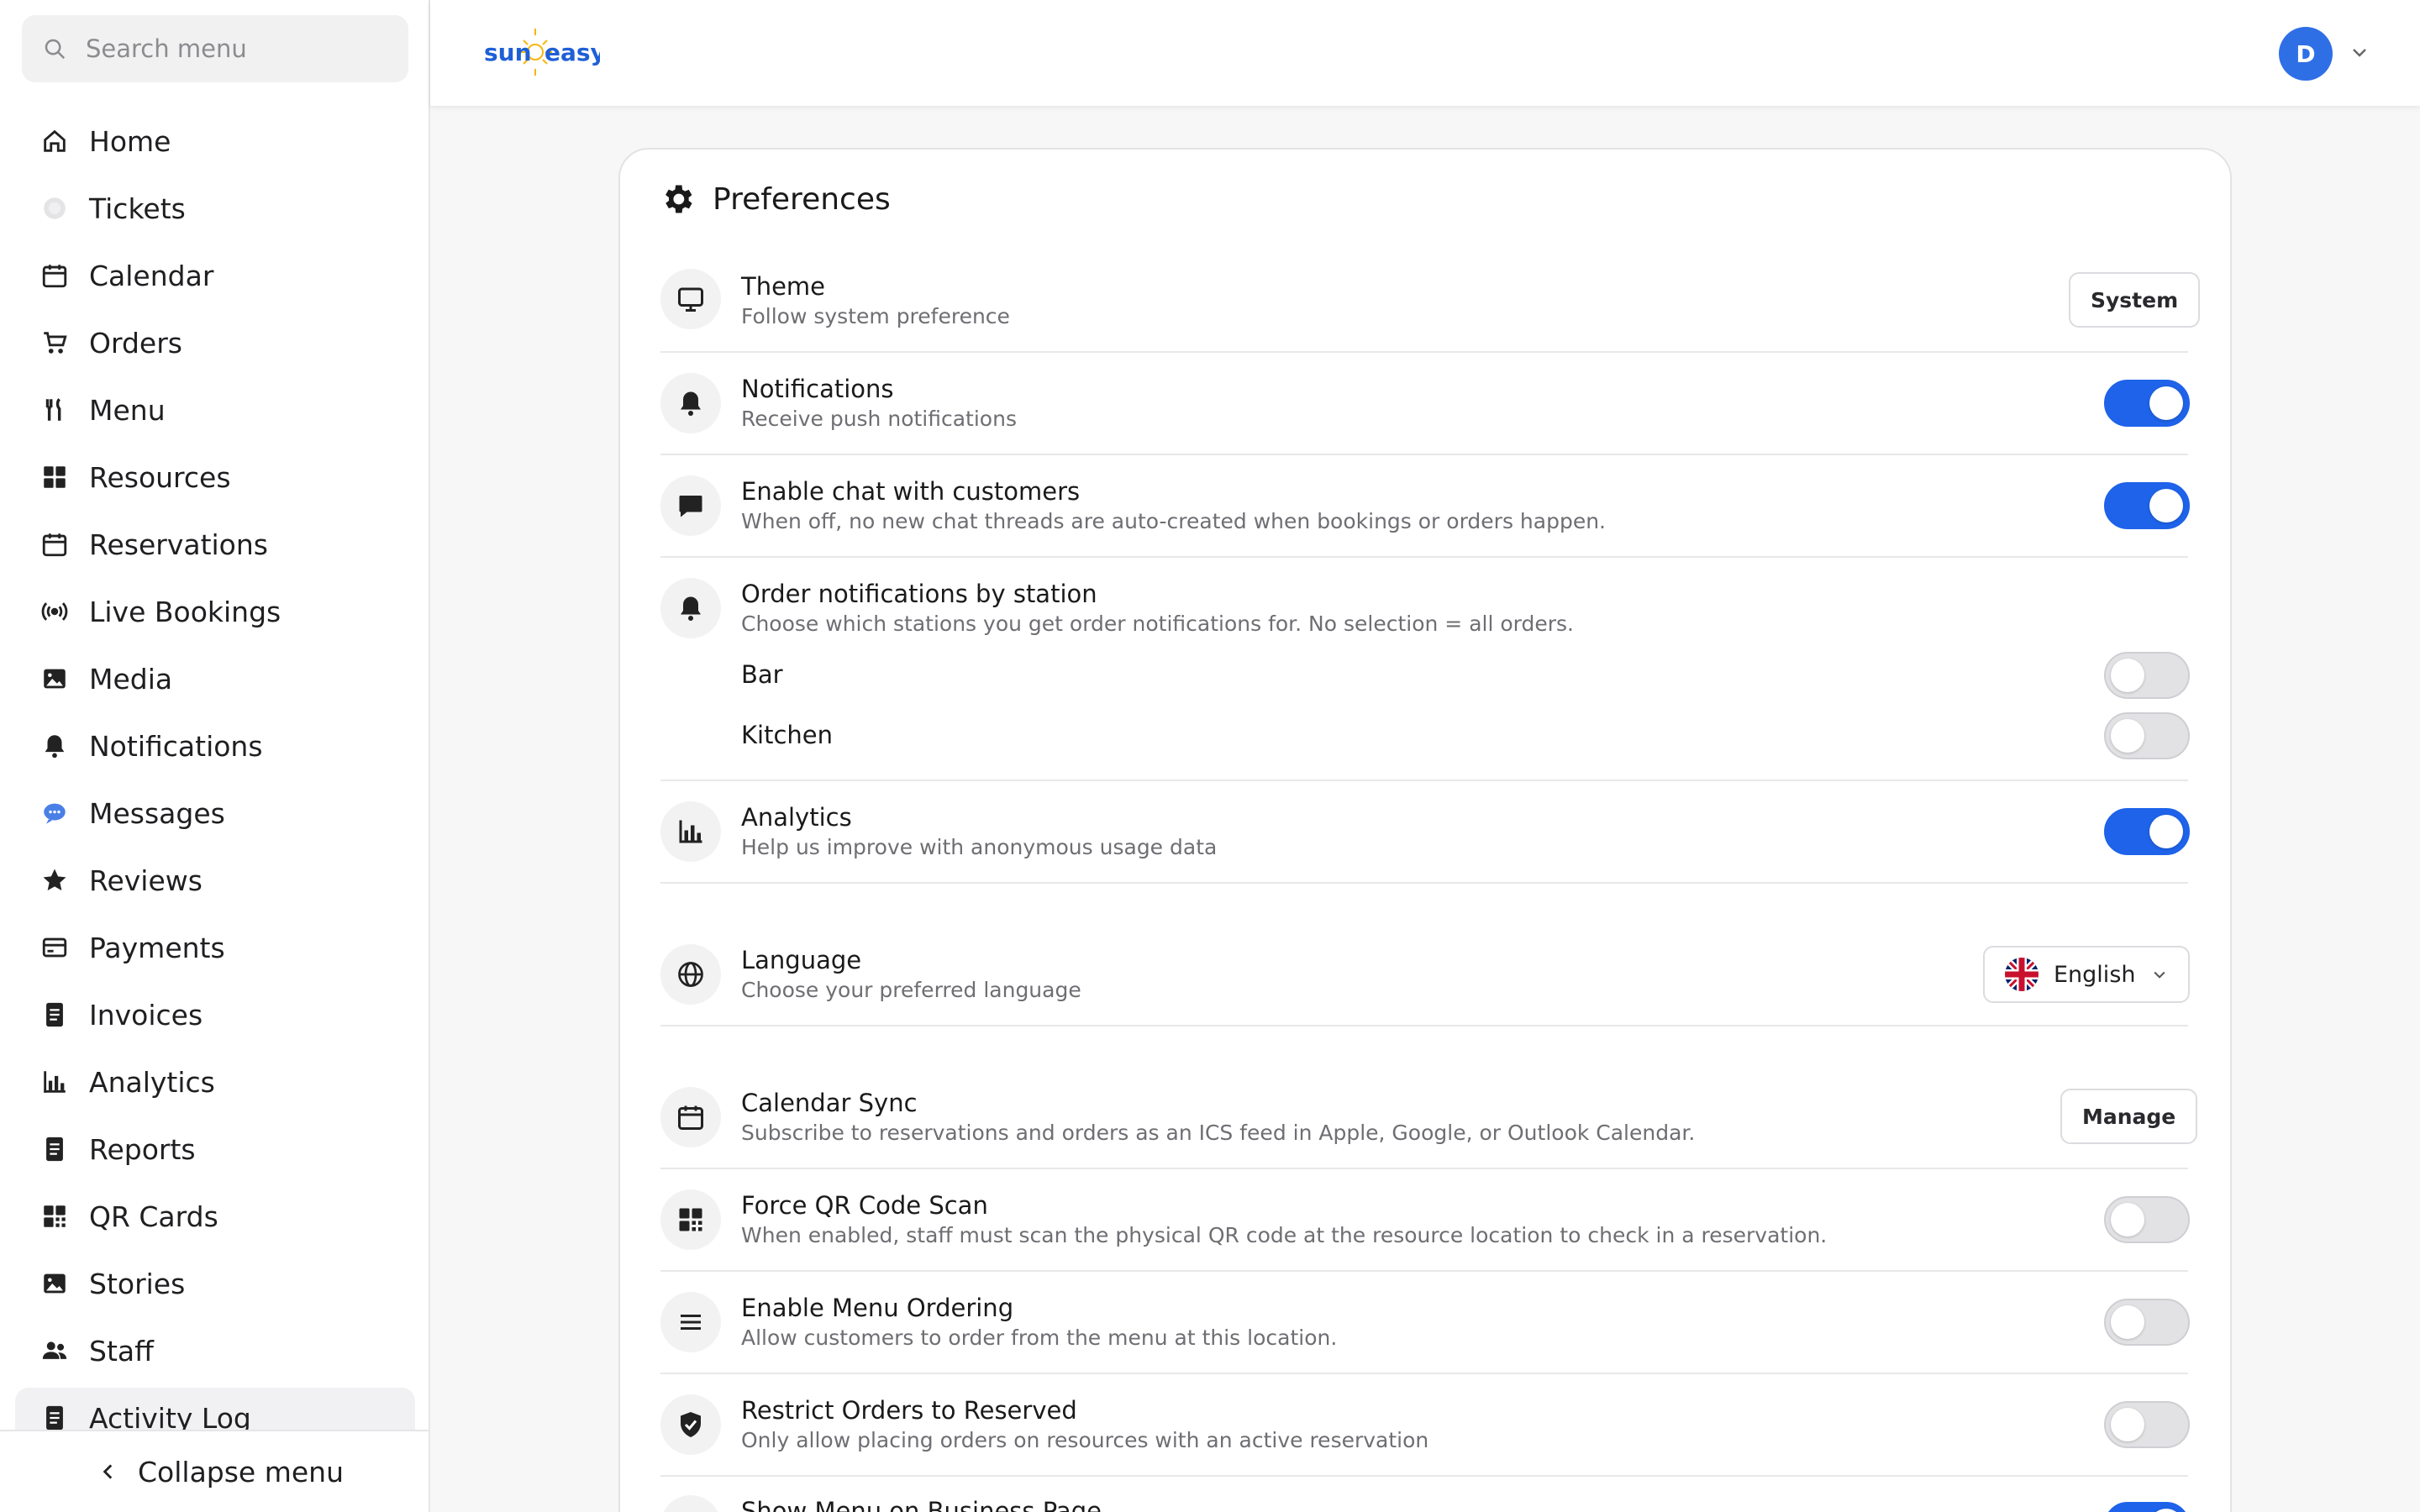 The height and width of the screenshot is (1512, 2420). I want to click on sidebar-item-stories: Stories, so click(215, 1283).